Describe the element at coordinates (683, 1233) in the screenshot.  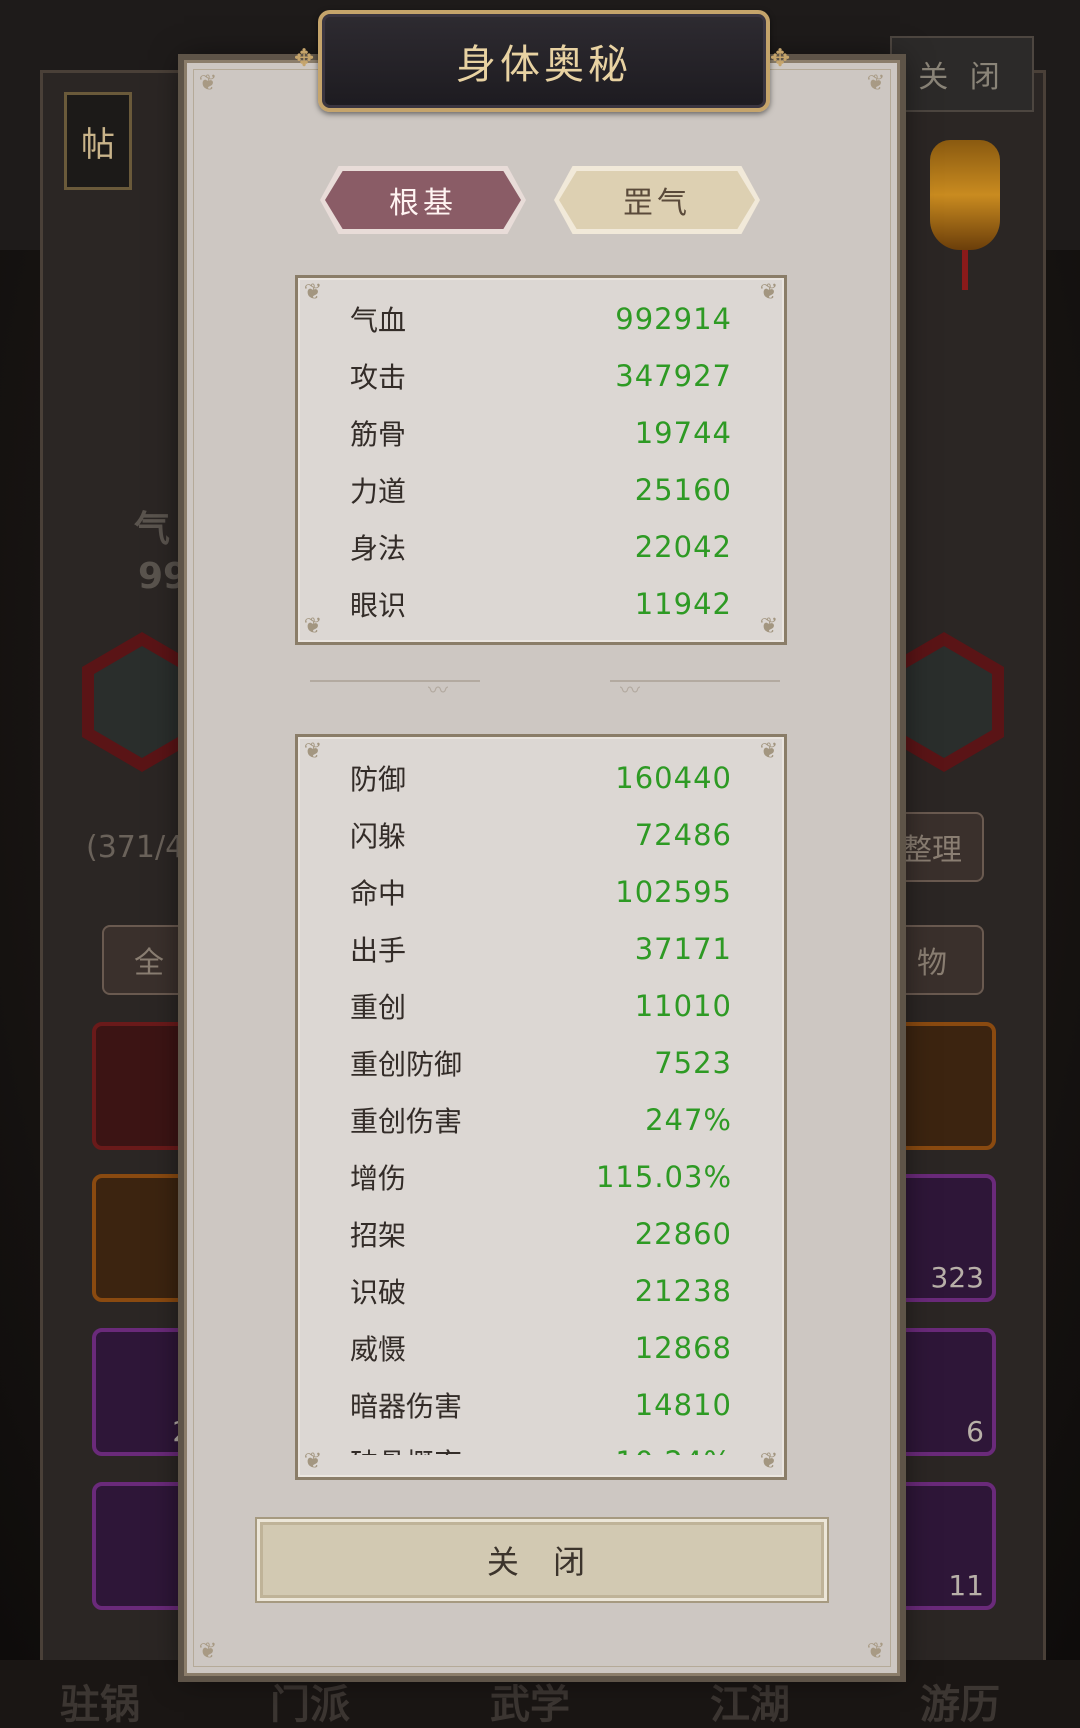
I see `stat-value: 22860` at that location.